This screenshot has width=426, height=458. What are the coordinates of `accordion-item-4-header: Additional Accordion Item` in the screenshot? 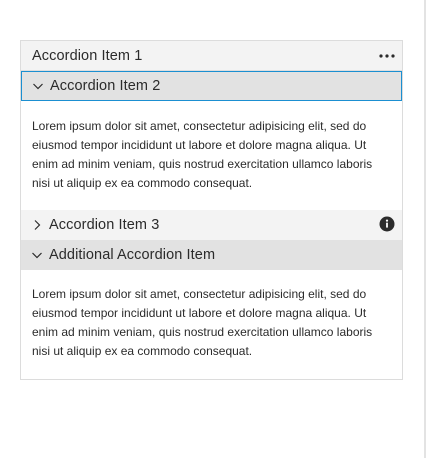 It's located at (211, 255).